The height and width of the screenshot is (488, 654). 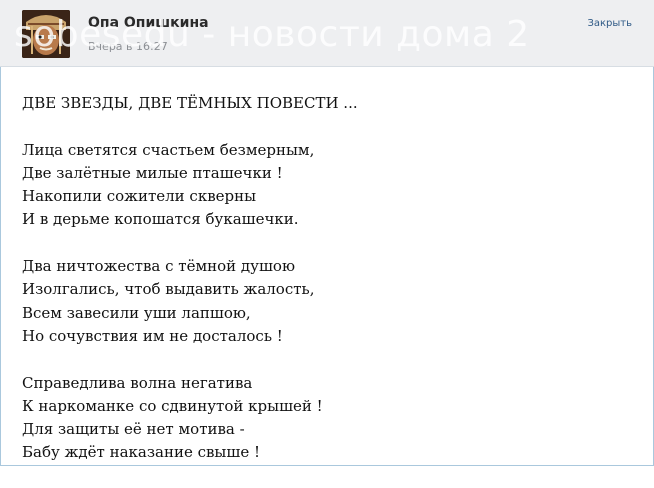 What do you see at coordinates (609, 23) in the screenshot?
I see `close-button: Закрыть` at bounding box center [609, 23].